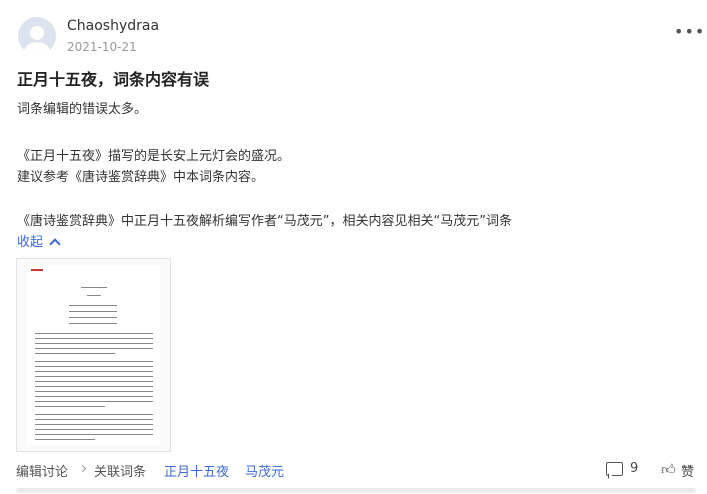  What do you see at coordinates (264, 221) in the screenshot?
I see `paragraph-4: 《唐诗鉴赏辞典》中正月十五夜解析编写作者“马茂元”，相关内容见相关“马茂元”词条` at bounding box center [264, 221].